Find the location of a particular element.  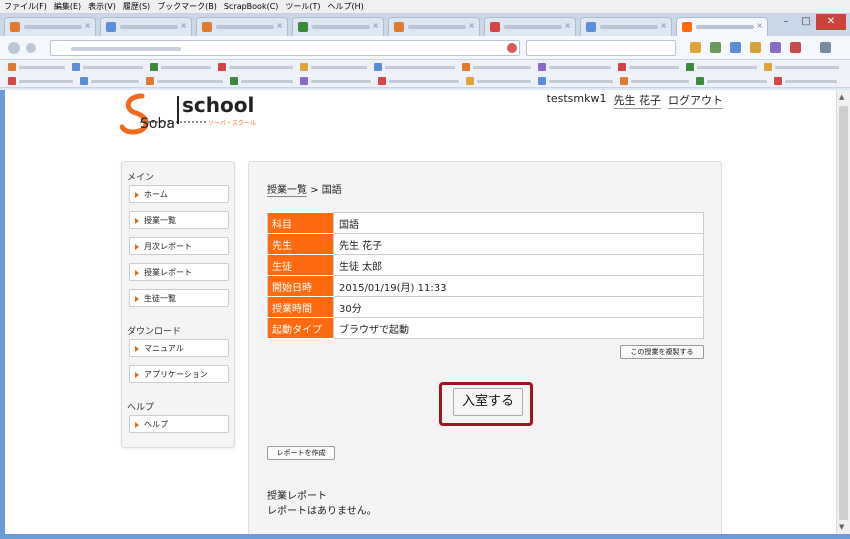

table-row: 生徒 生徒 太郎 is located at coordinates (485, 265).